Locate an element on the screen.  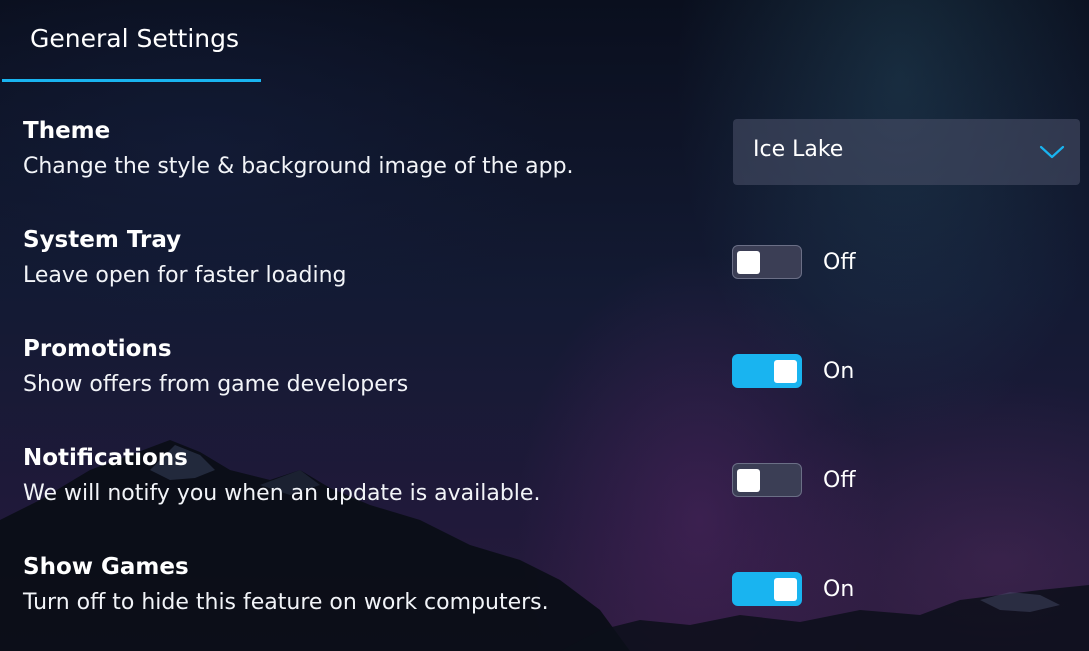
setting-title: Theme is located at coordinates (67, 131).